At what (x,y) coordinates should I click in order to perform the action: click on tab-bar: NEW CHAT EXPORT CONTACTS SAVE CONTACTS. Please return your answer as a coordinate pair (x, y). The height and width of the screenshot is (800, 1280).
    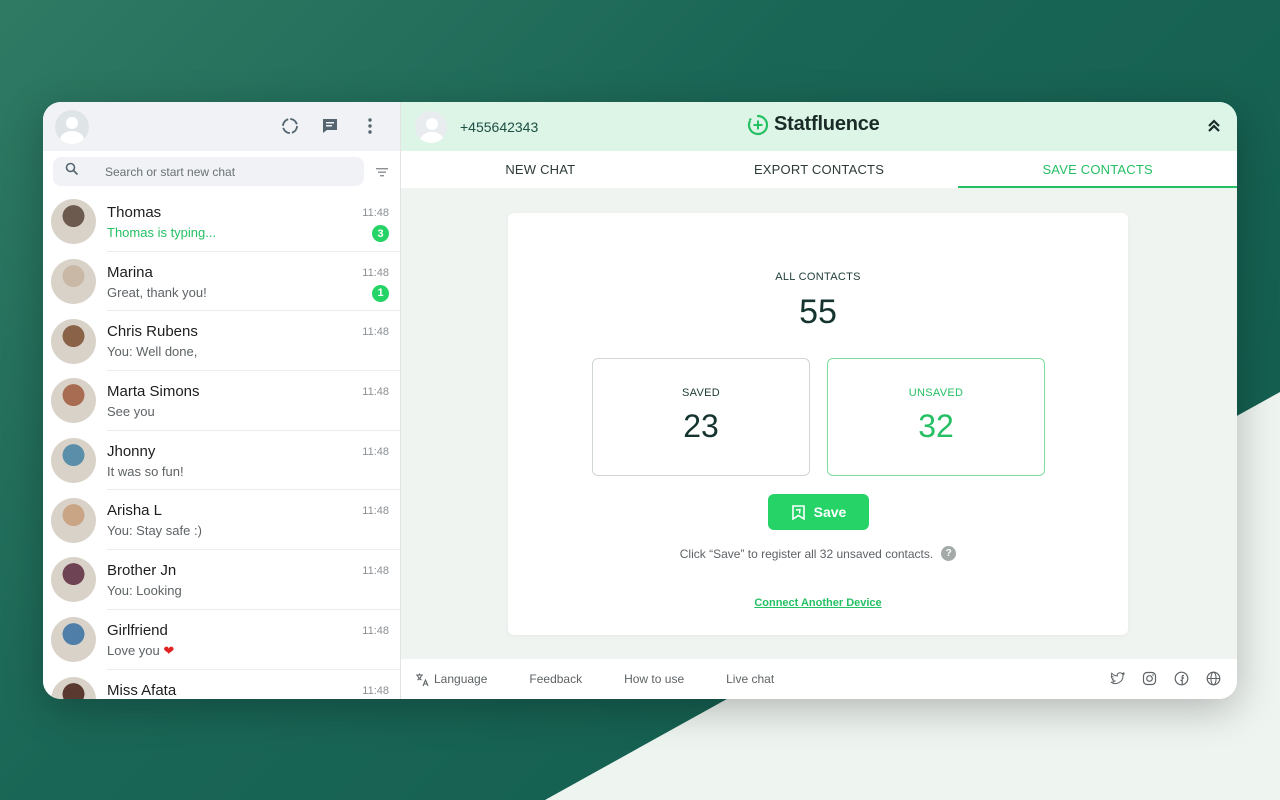
    Looking at the image, I should click on (819, 169).